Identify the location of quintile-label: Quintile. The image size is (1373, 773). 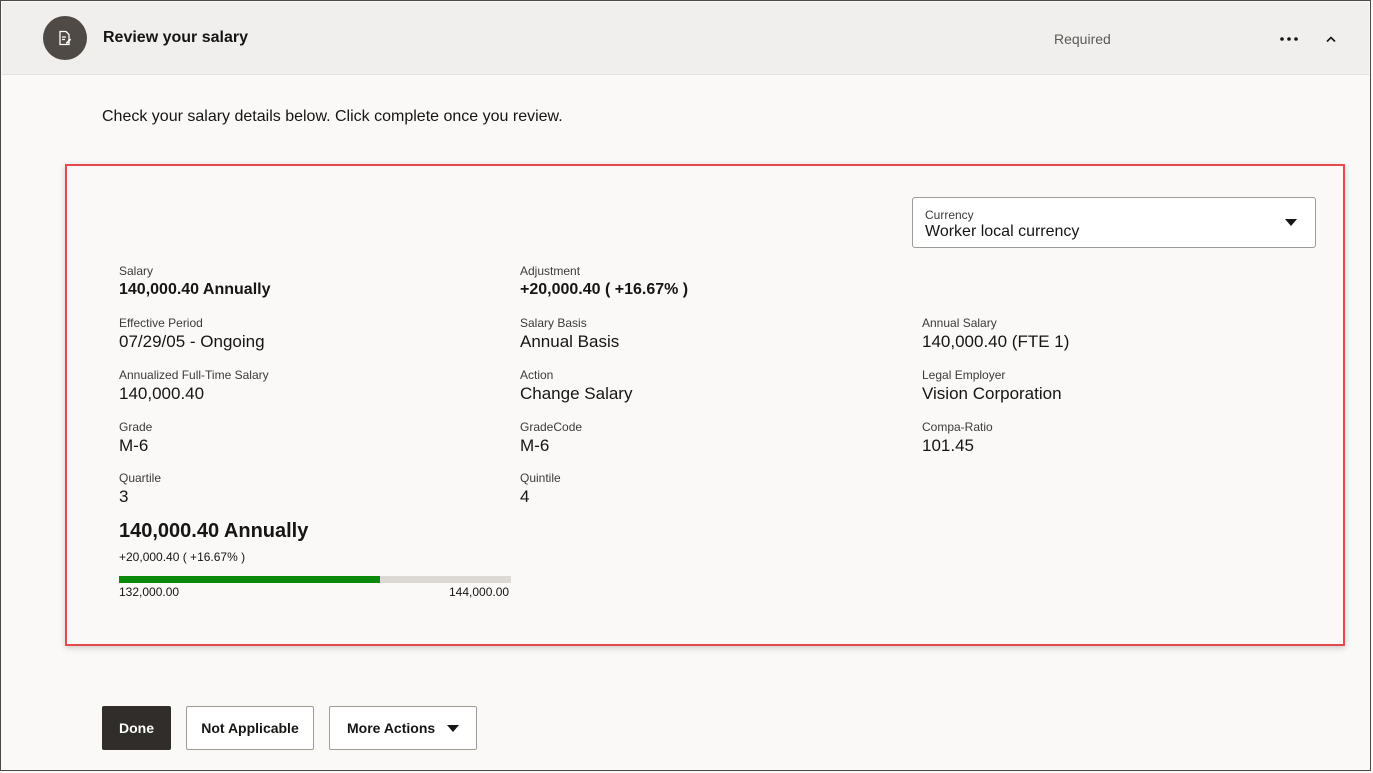
(540, 478).